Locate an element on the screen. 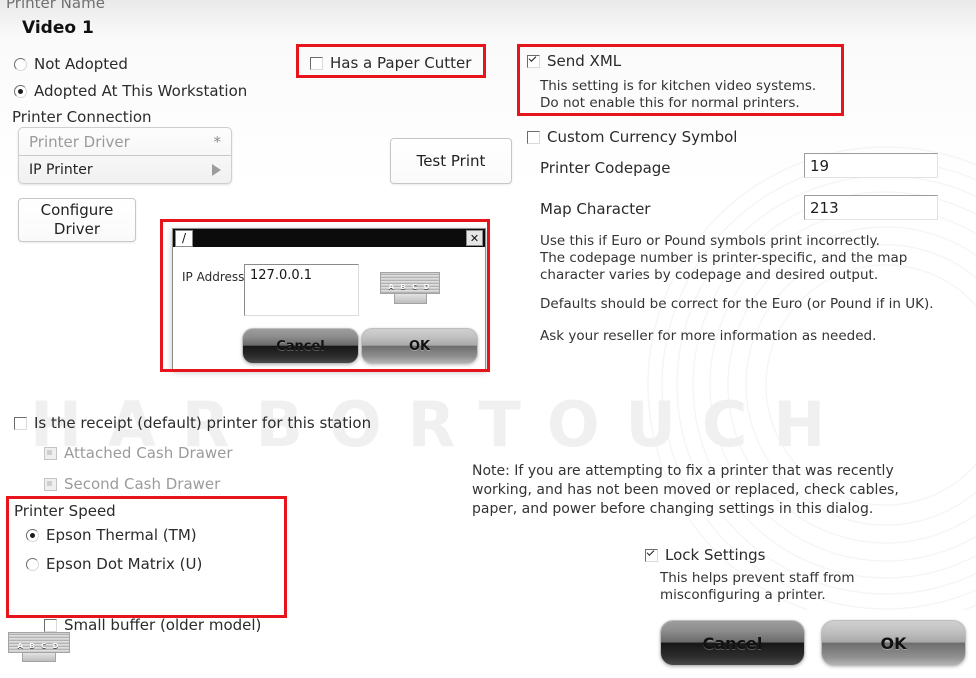 Image resolution: width=976 pixels, height=678 pixels. printer-driver-placeholder: Printer Driver is located at coordinates (79, 141).